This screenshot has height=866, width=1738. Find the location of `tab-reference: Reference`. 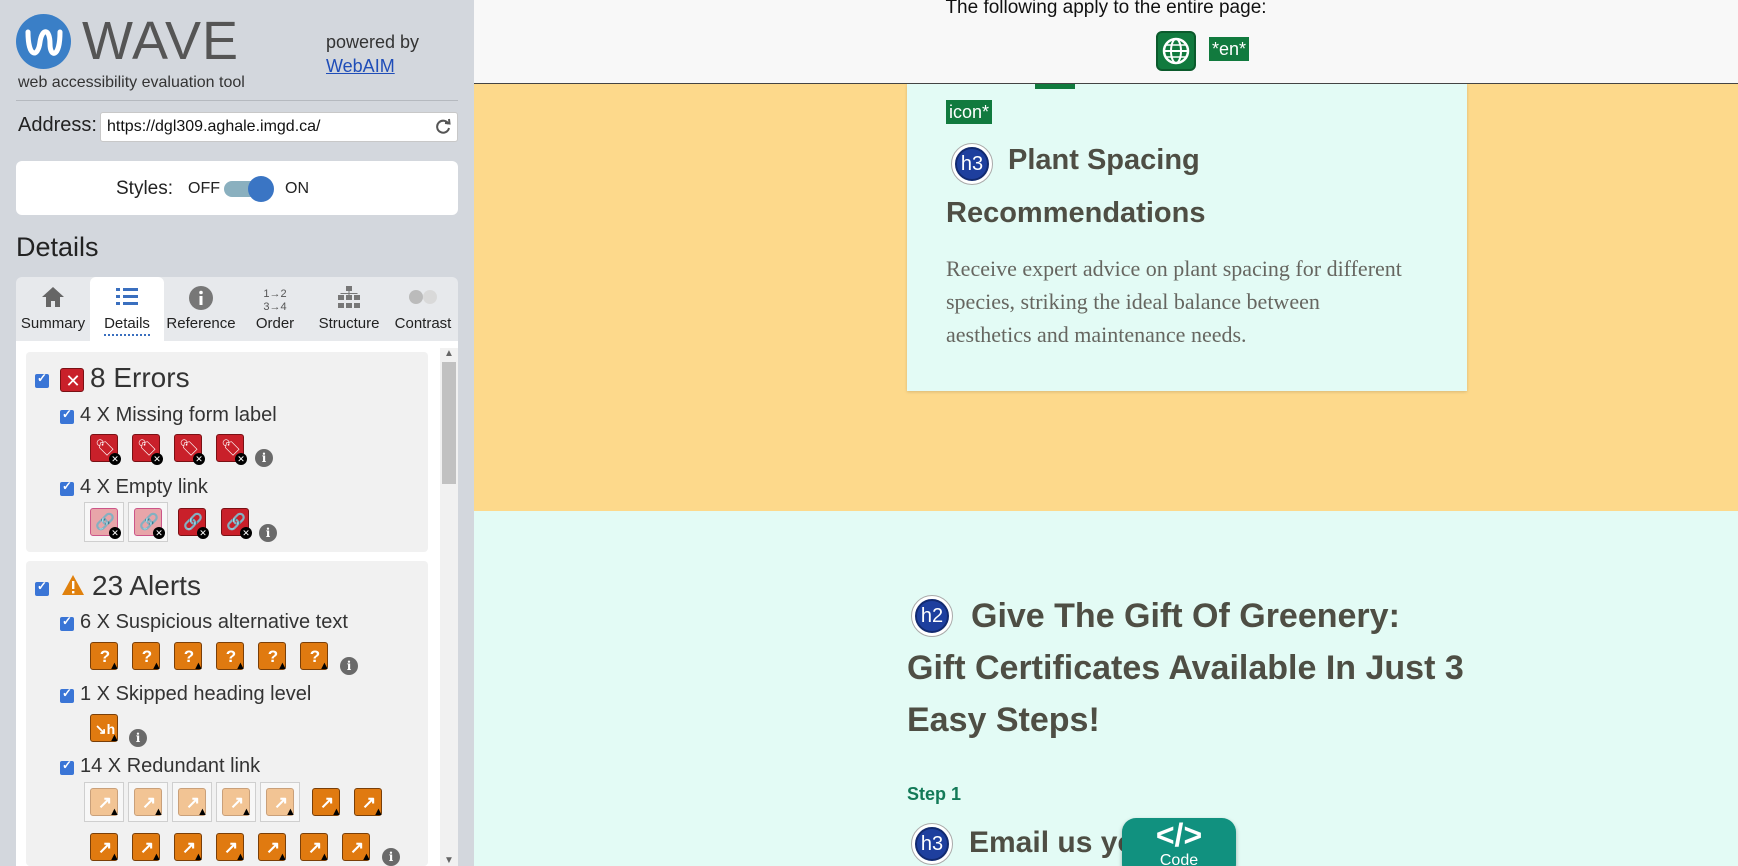

tab-reference: Reference is located at coordinates (201, 309).